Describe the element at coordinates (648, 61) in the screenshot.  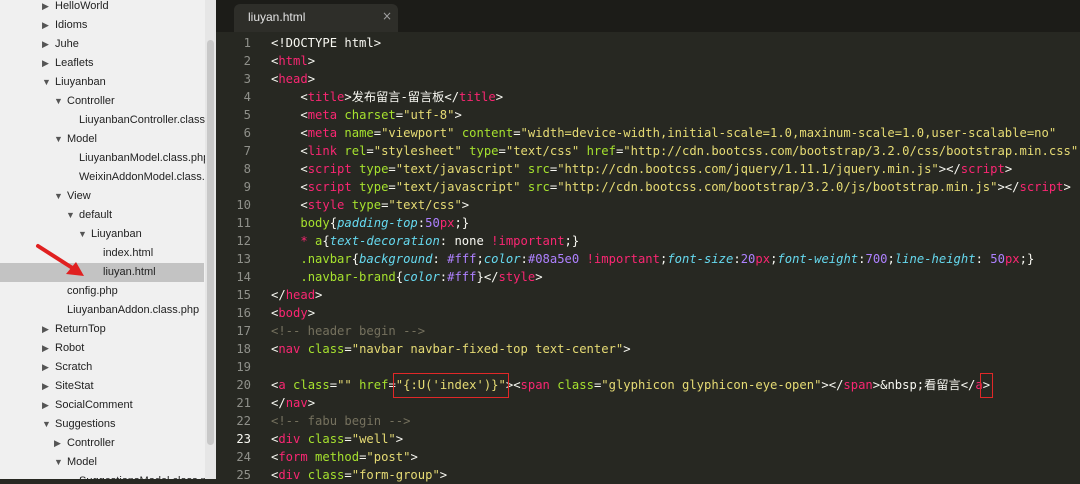
I see `code-line: 2 <html>` at that location.